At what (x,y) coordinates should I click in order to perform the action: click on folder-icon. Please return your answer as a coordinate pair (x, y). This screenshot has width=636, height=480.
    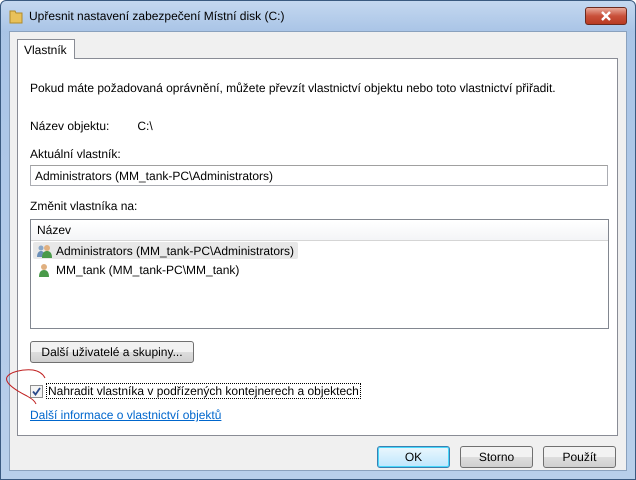
    Looking at the image, I should click on (16, 16).